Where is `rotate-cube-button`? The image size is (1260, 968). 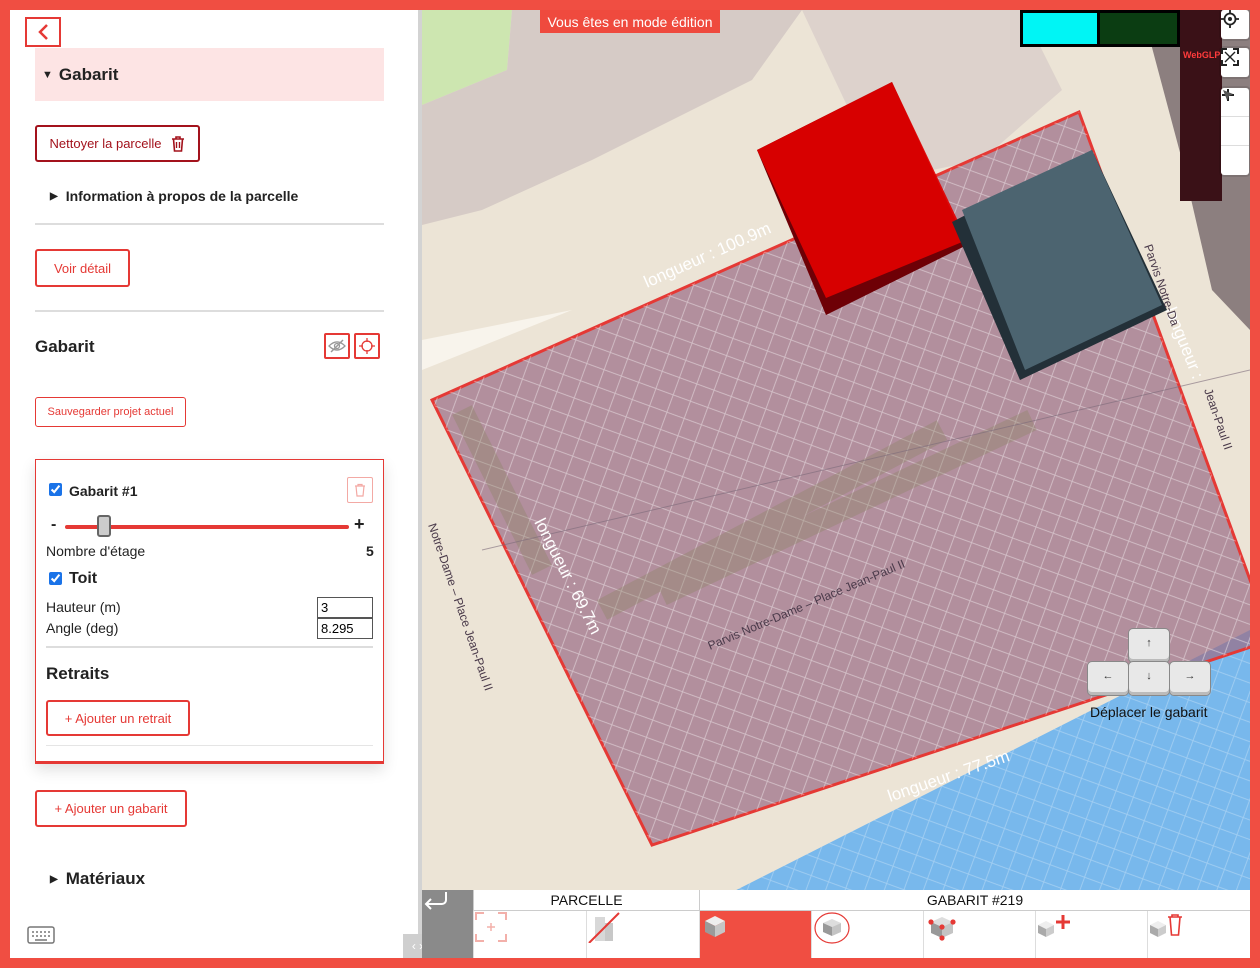 rotate-cube-button is located at coordinates (867, 934).